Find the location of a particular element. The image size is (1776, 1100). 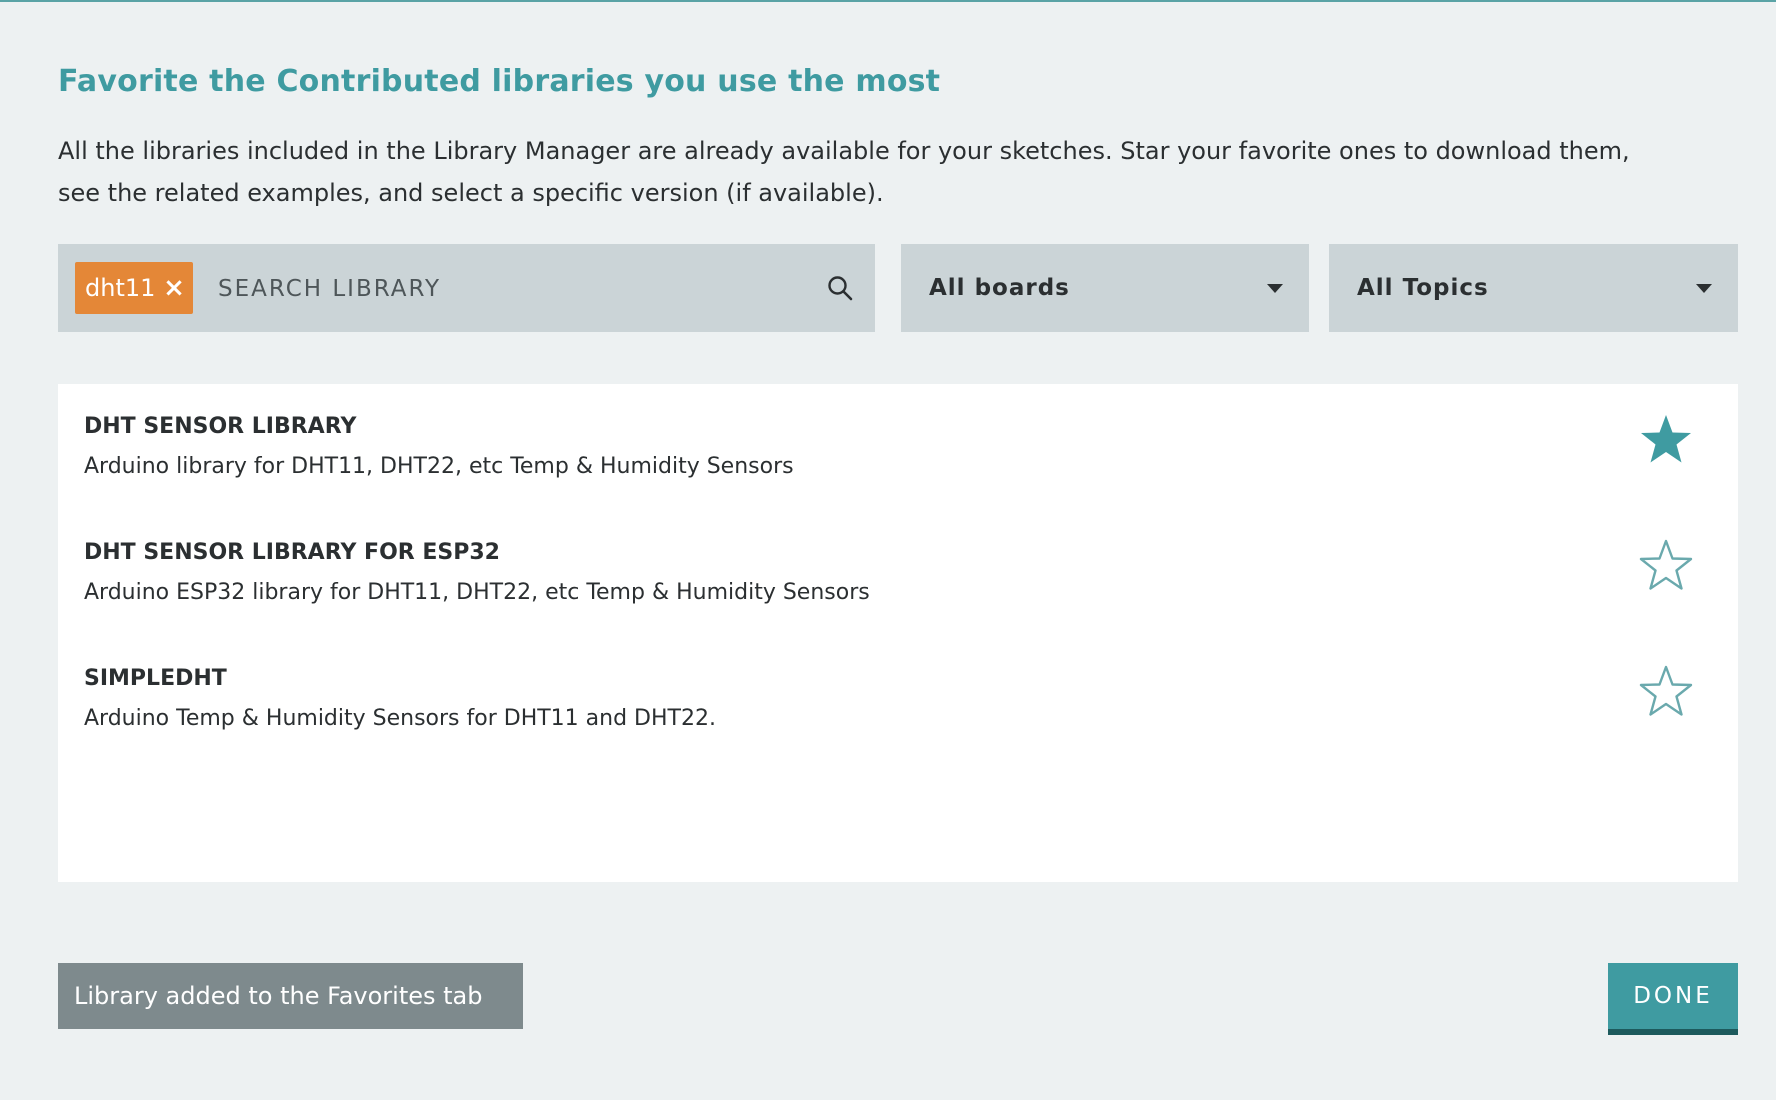

chip-label: dht11 is located at coordinates (120, 288).